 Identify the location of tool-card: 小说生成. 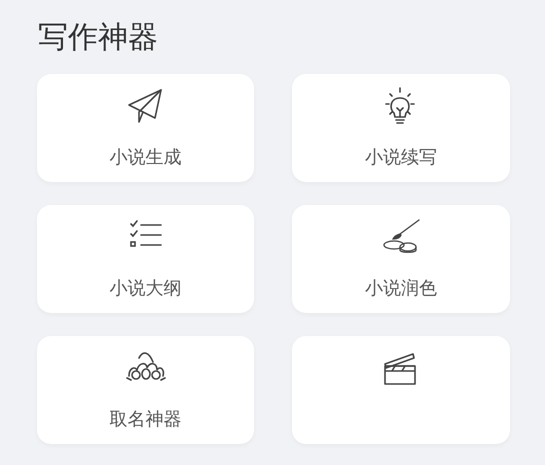
(145, 128).